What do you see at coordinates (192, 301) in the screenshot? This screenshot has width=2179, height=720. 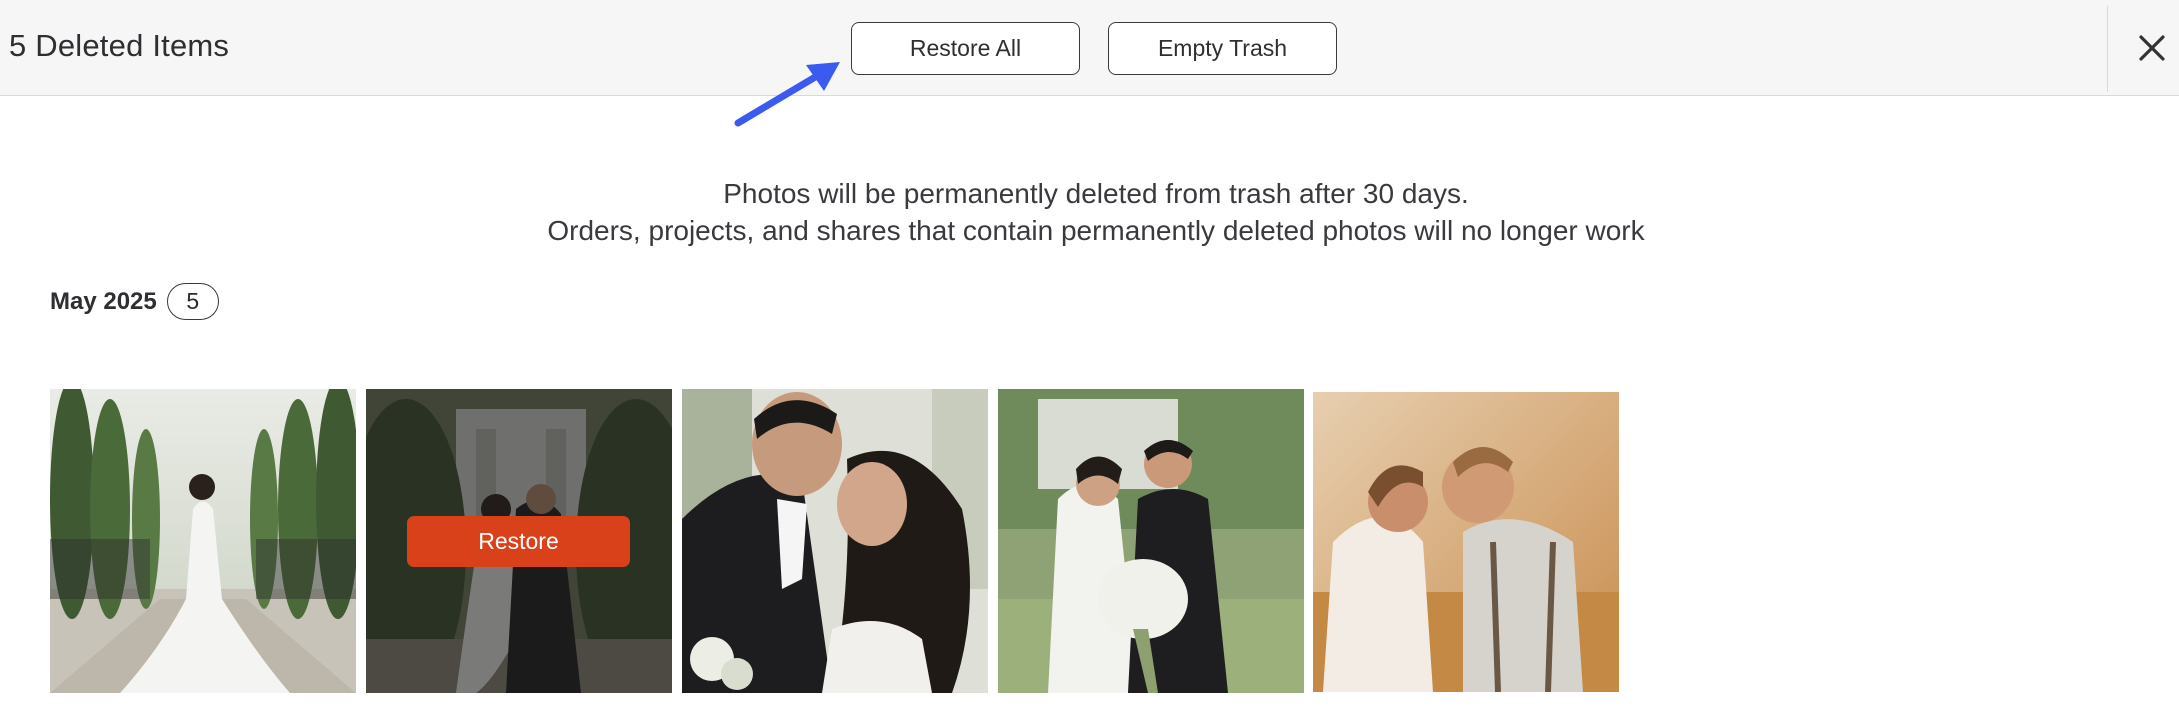 I see `month-group-count-badge: 5` at bounding box center [192, 301].